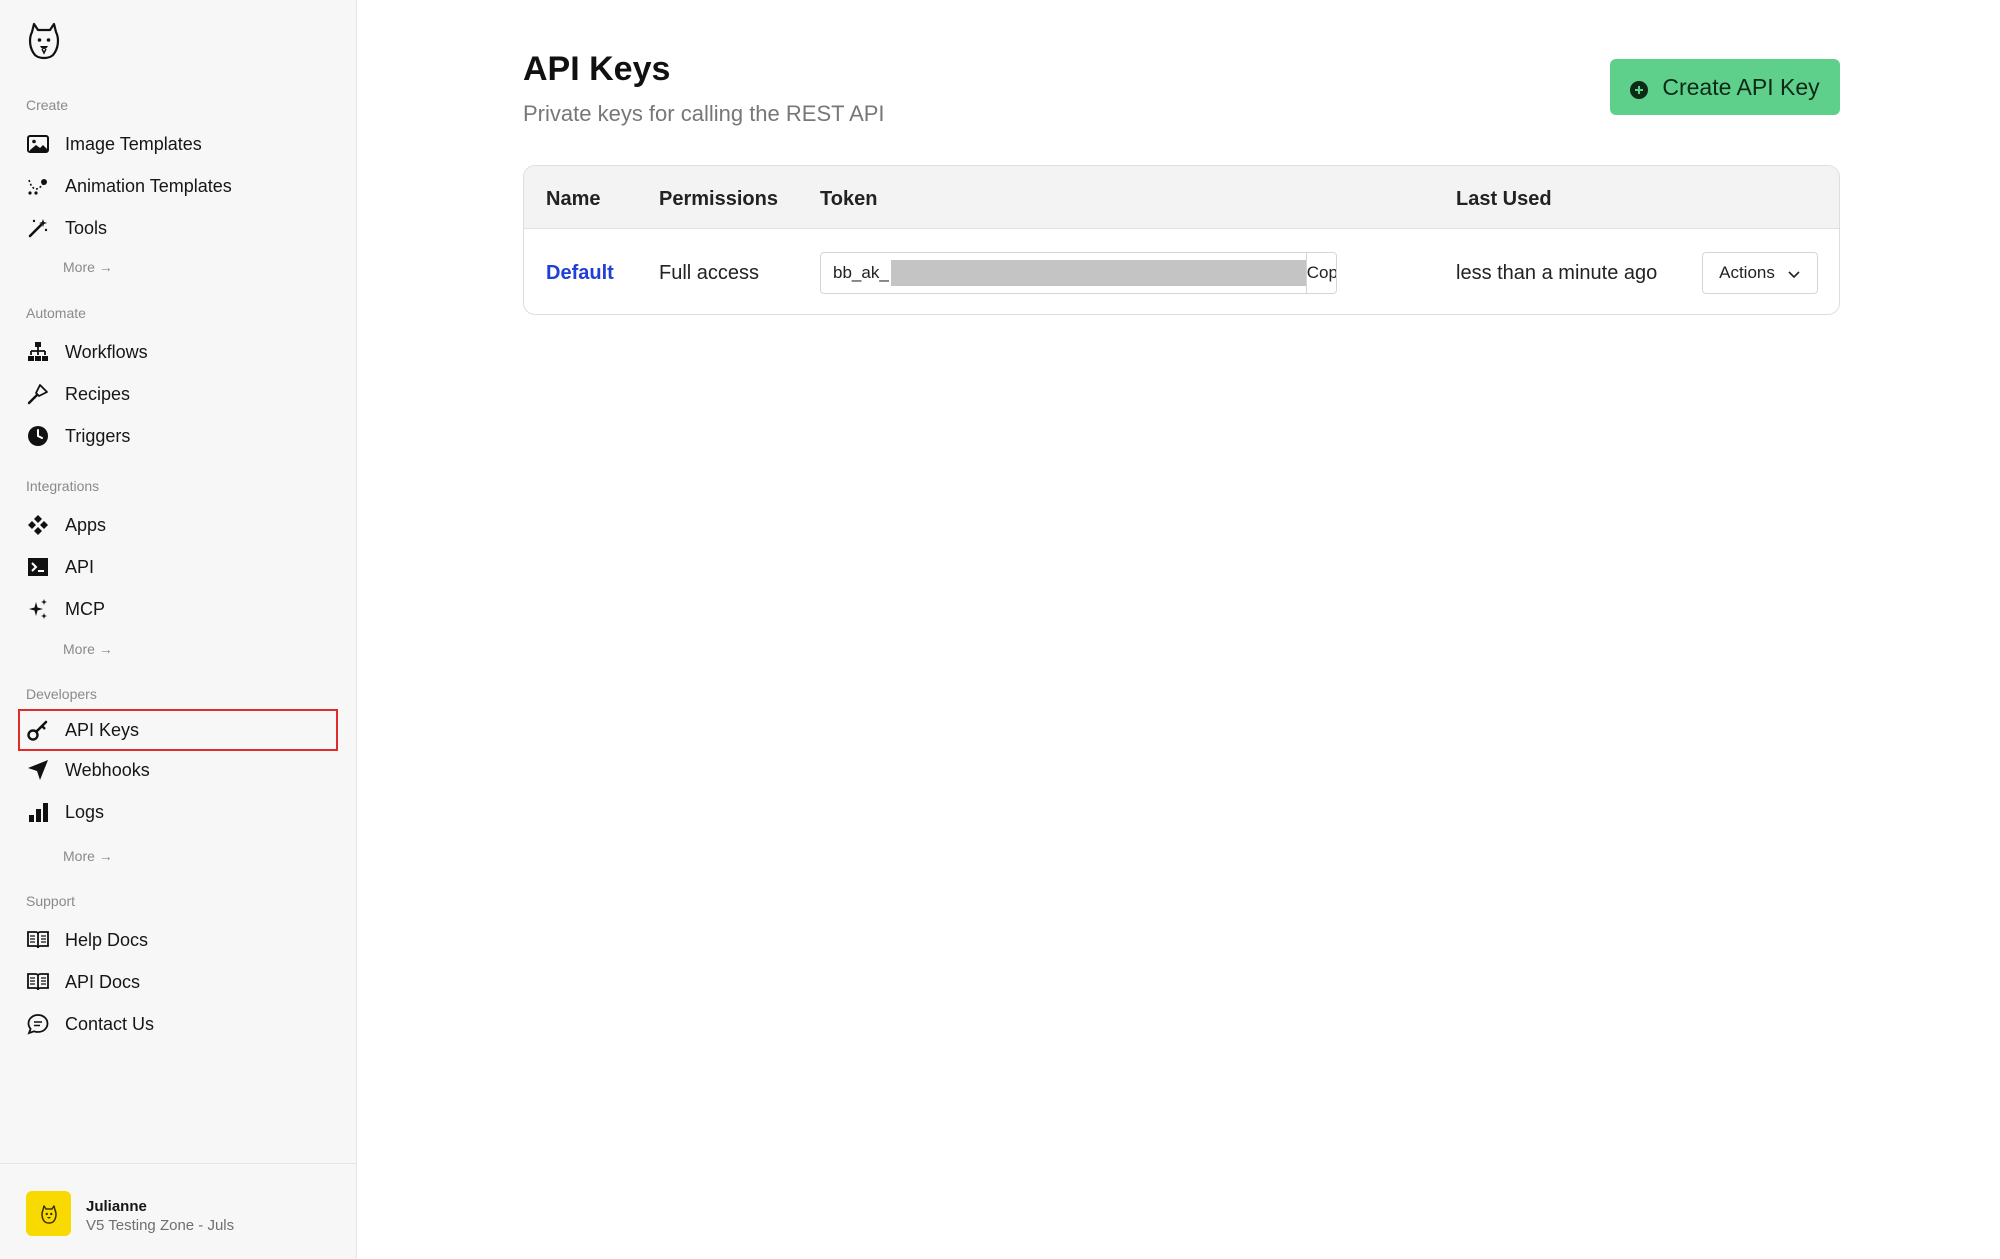 This screenshot has height=1259, width=2000. I want to click on key-last-used: less than a minute ago, so click(1557, 273).